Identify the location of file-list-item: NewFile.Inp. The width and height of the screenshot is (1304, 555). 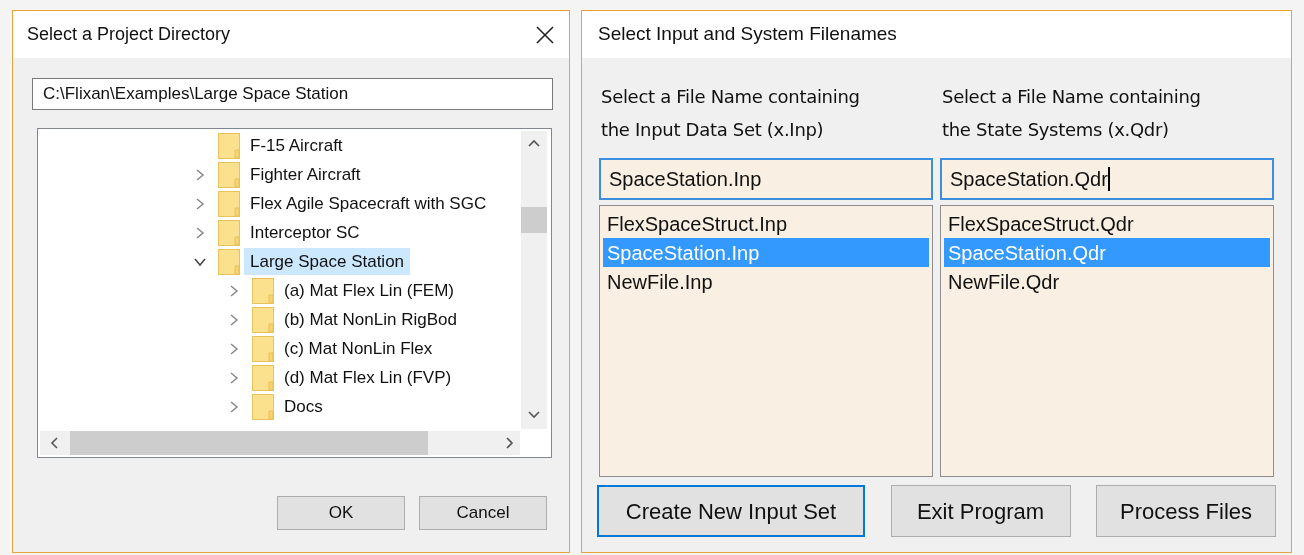
(766, 281).